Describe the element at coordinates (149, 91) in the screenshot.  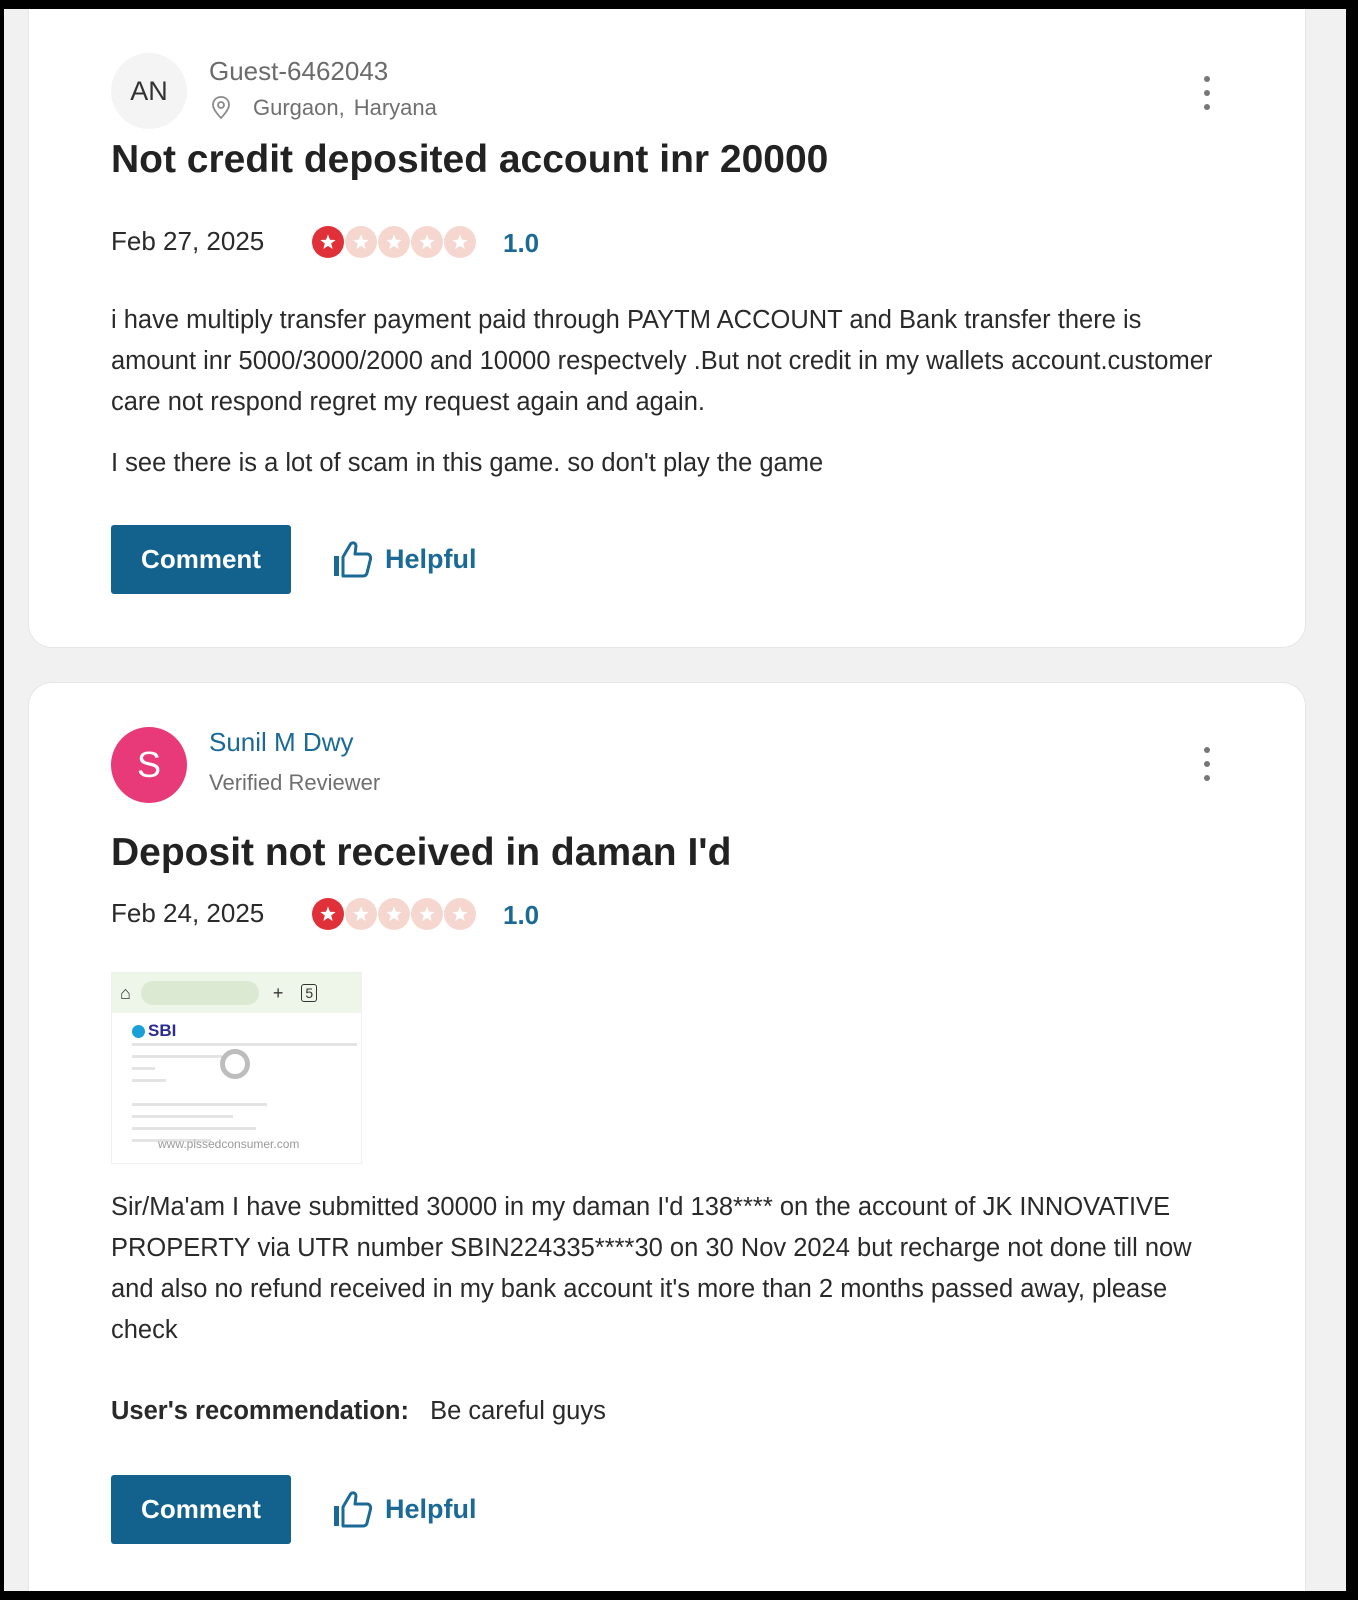
I see `avatar: AN` at that location.